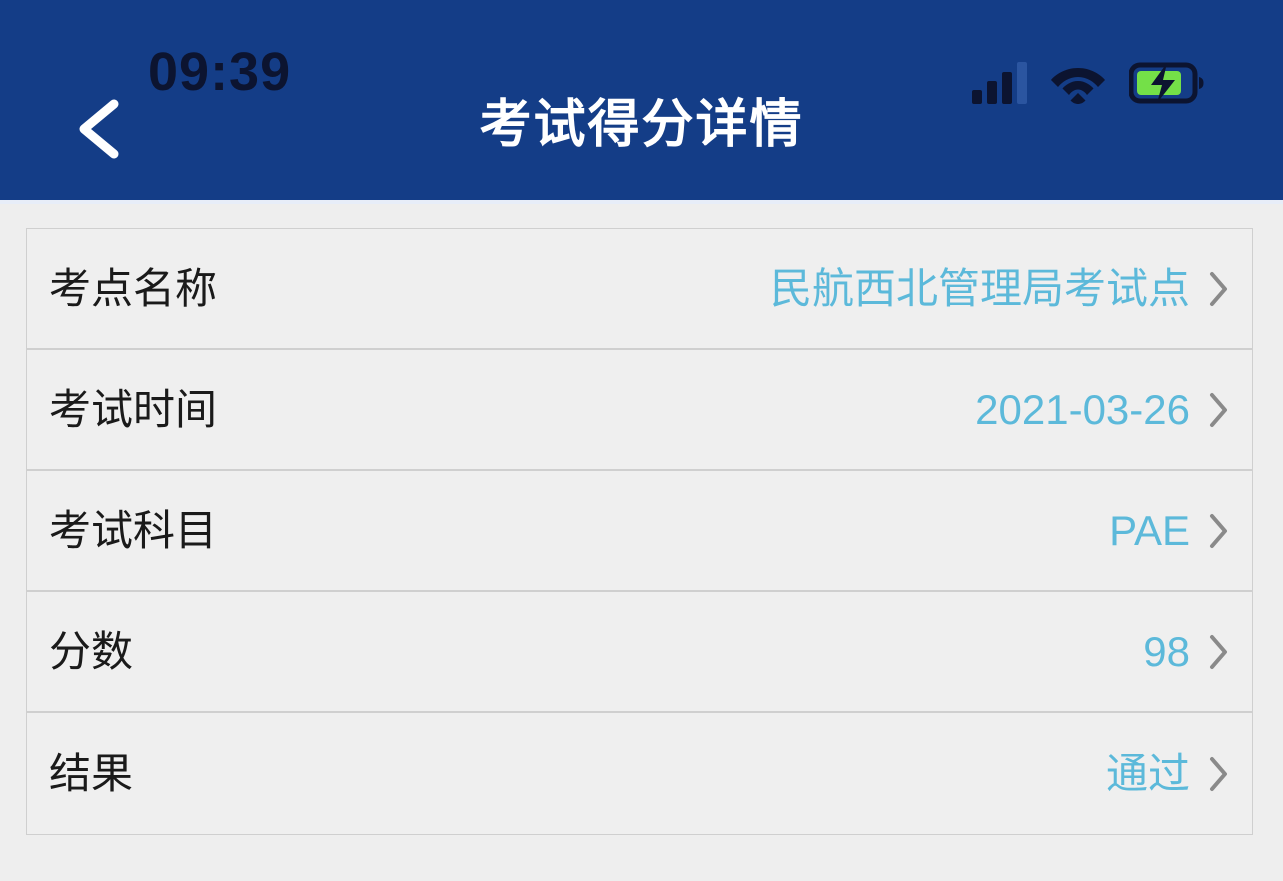 The width and height of the screenshot is (1283, 881). I want to click on detail-row-exam-subject: 考试科目 PAE, so click(639, 531).